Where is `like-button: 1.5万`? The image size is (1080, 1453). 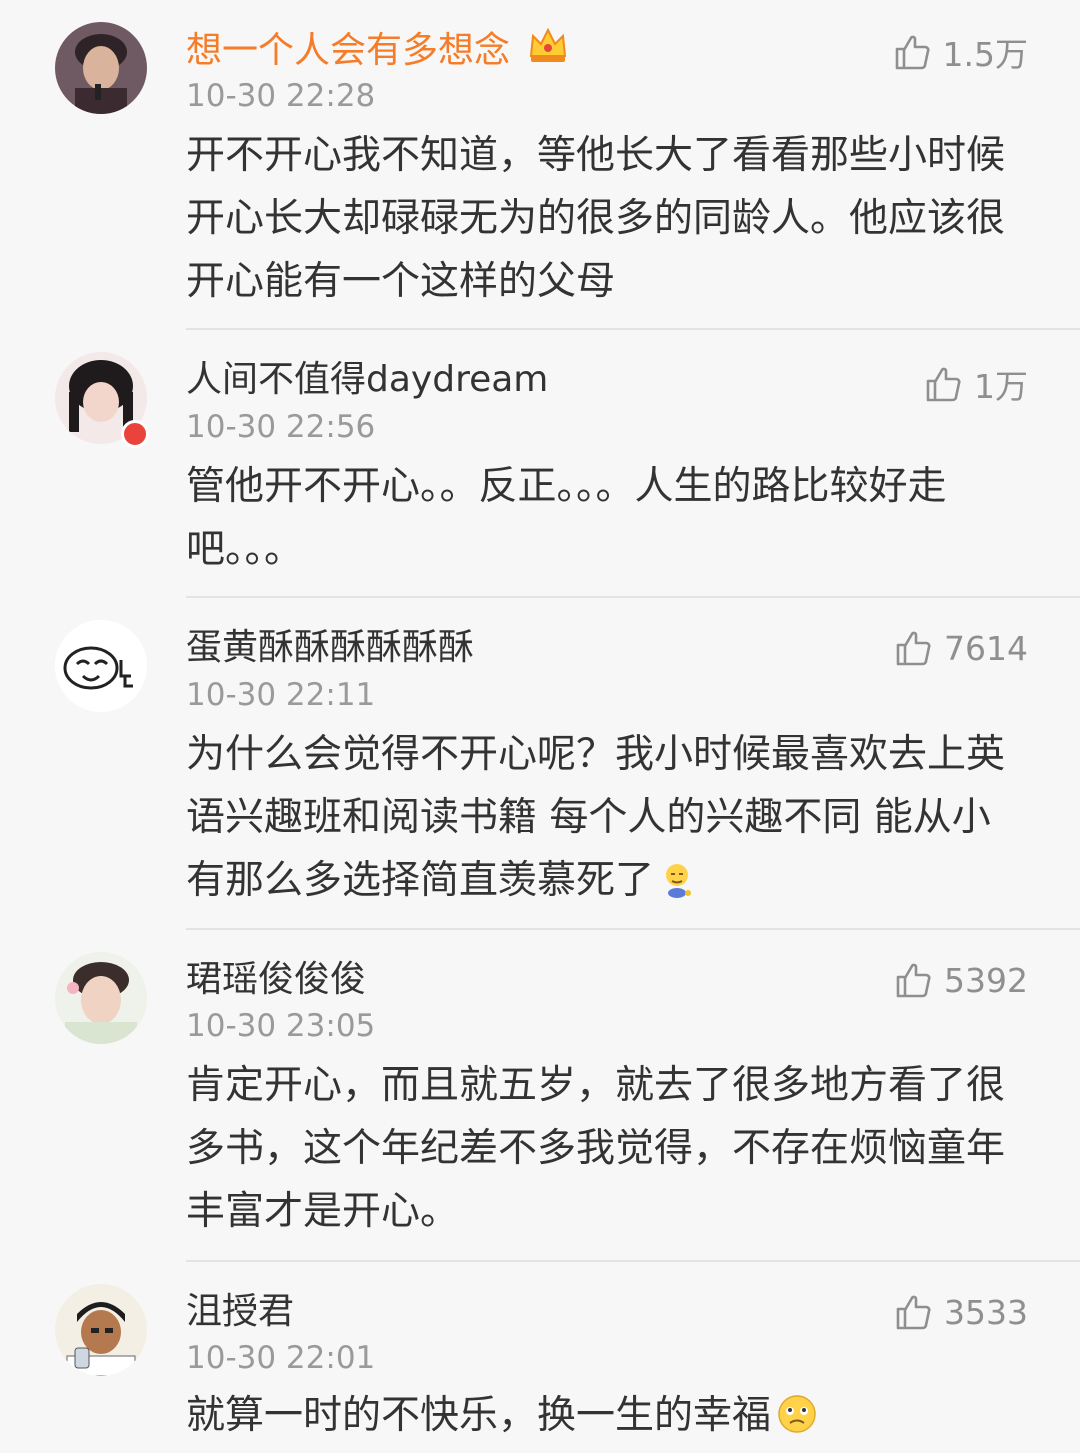 like-button: 1.5万 is located at coordinates (960, 52).